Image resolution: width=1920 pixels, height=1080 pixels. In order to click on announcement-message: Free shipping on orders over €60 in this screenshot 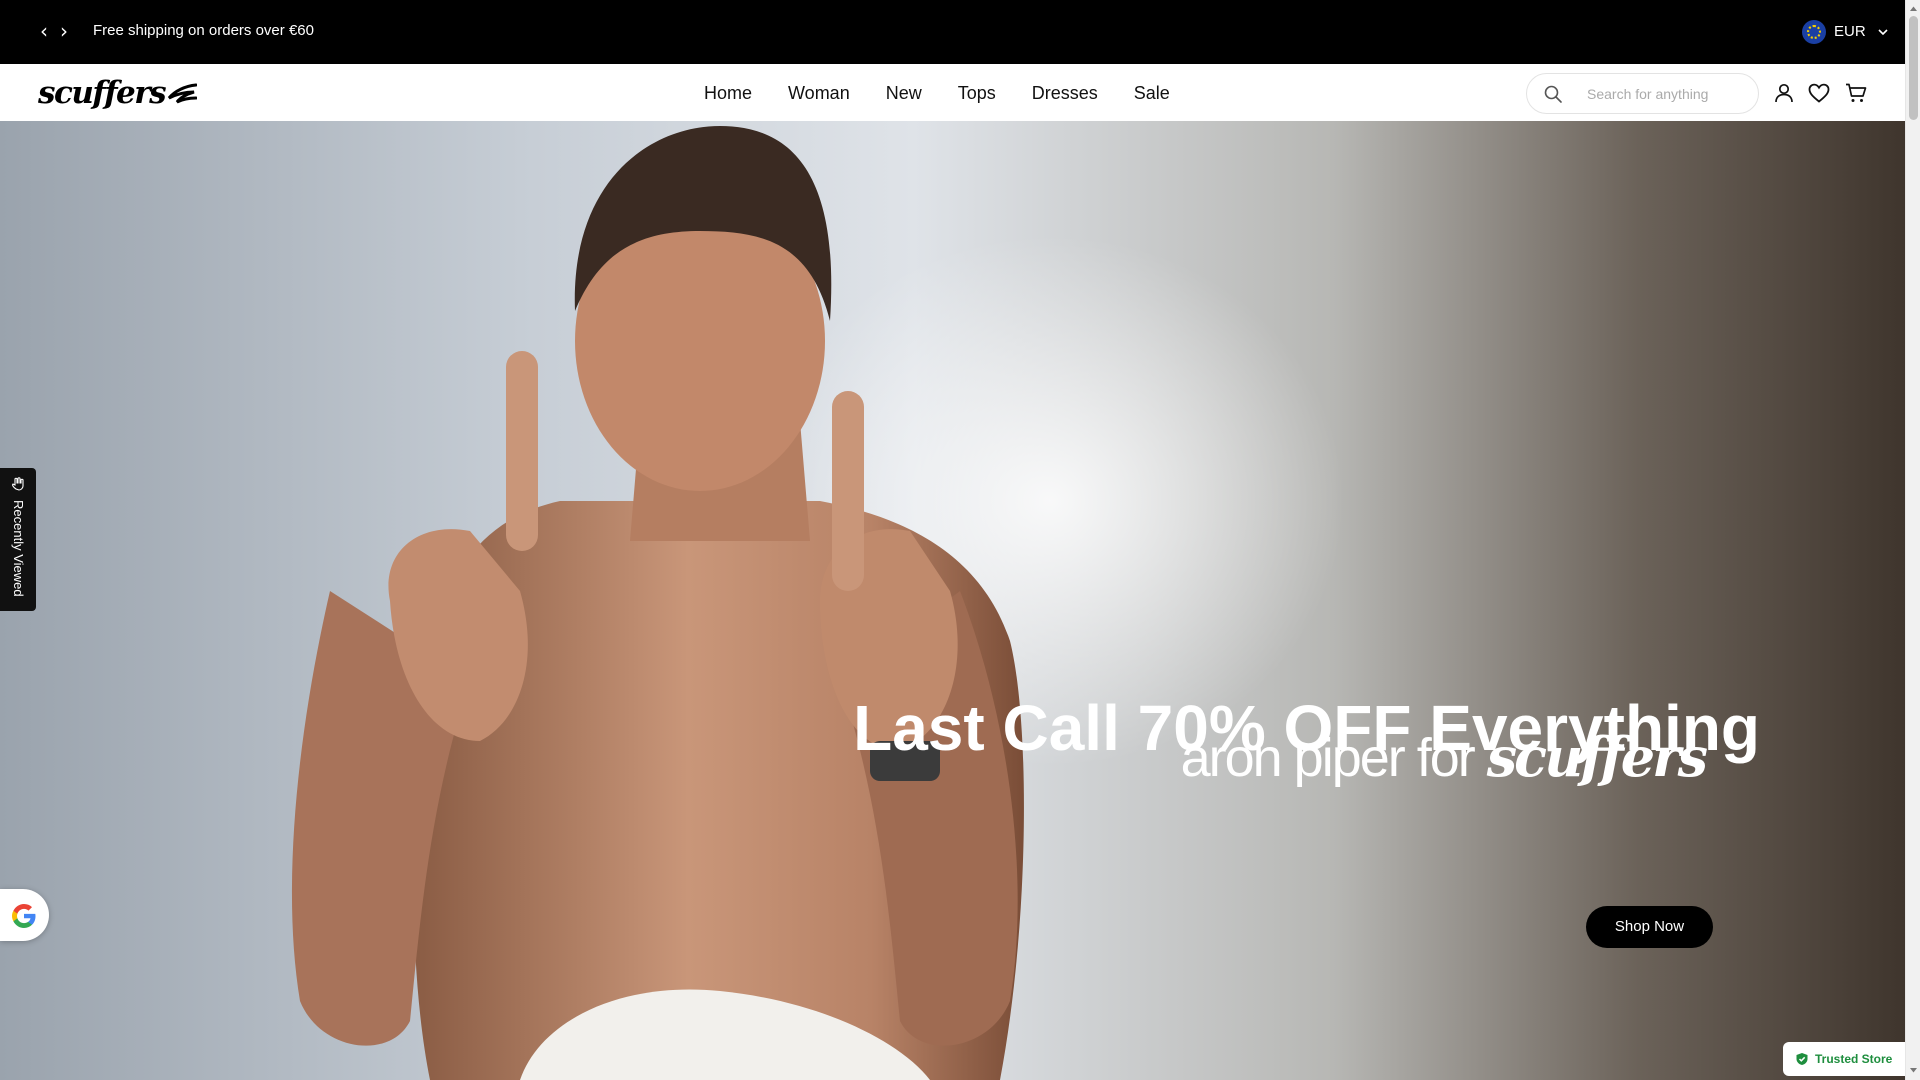, I will do `click(203, 30)`.